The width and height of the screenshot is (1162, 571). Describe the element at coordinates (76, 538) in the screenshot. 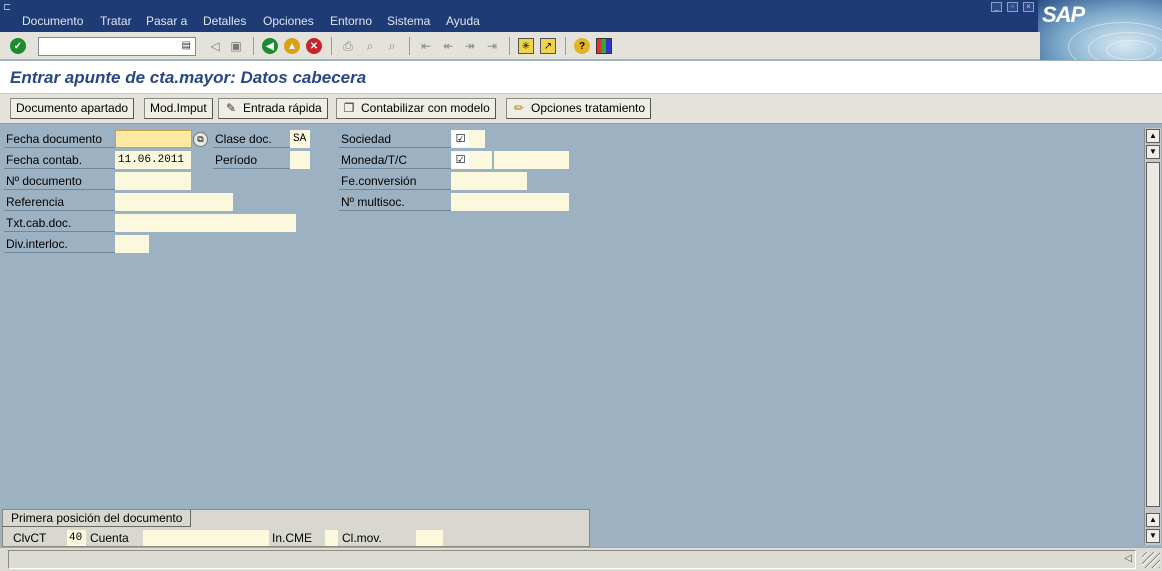

I see `clvct-field: 40` at that location.